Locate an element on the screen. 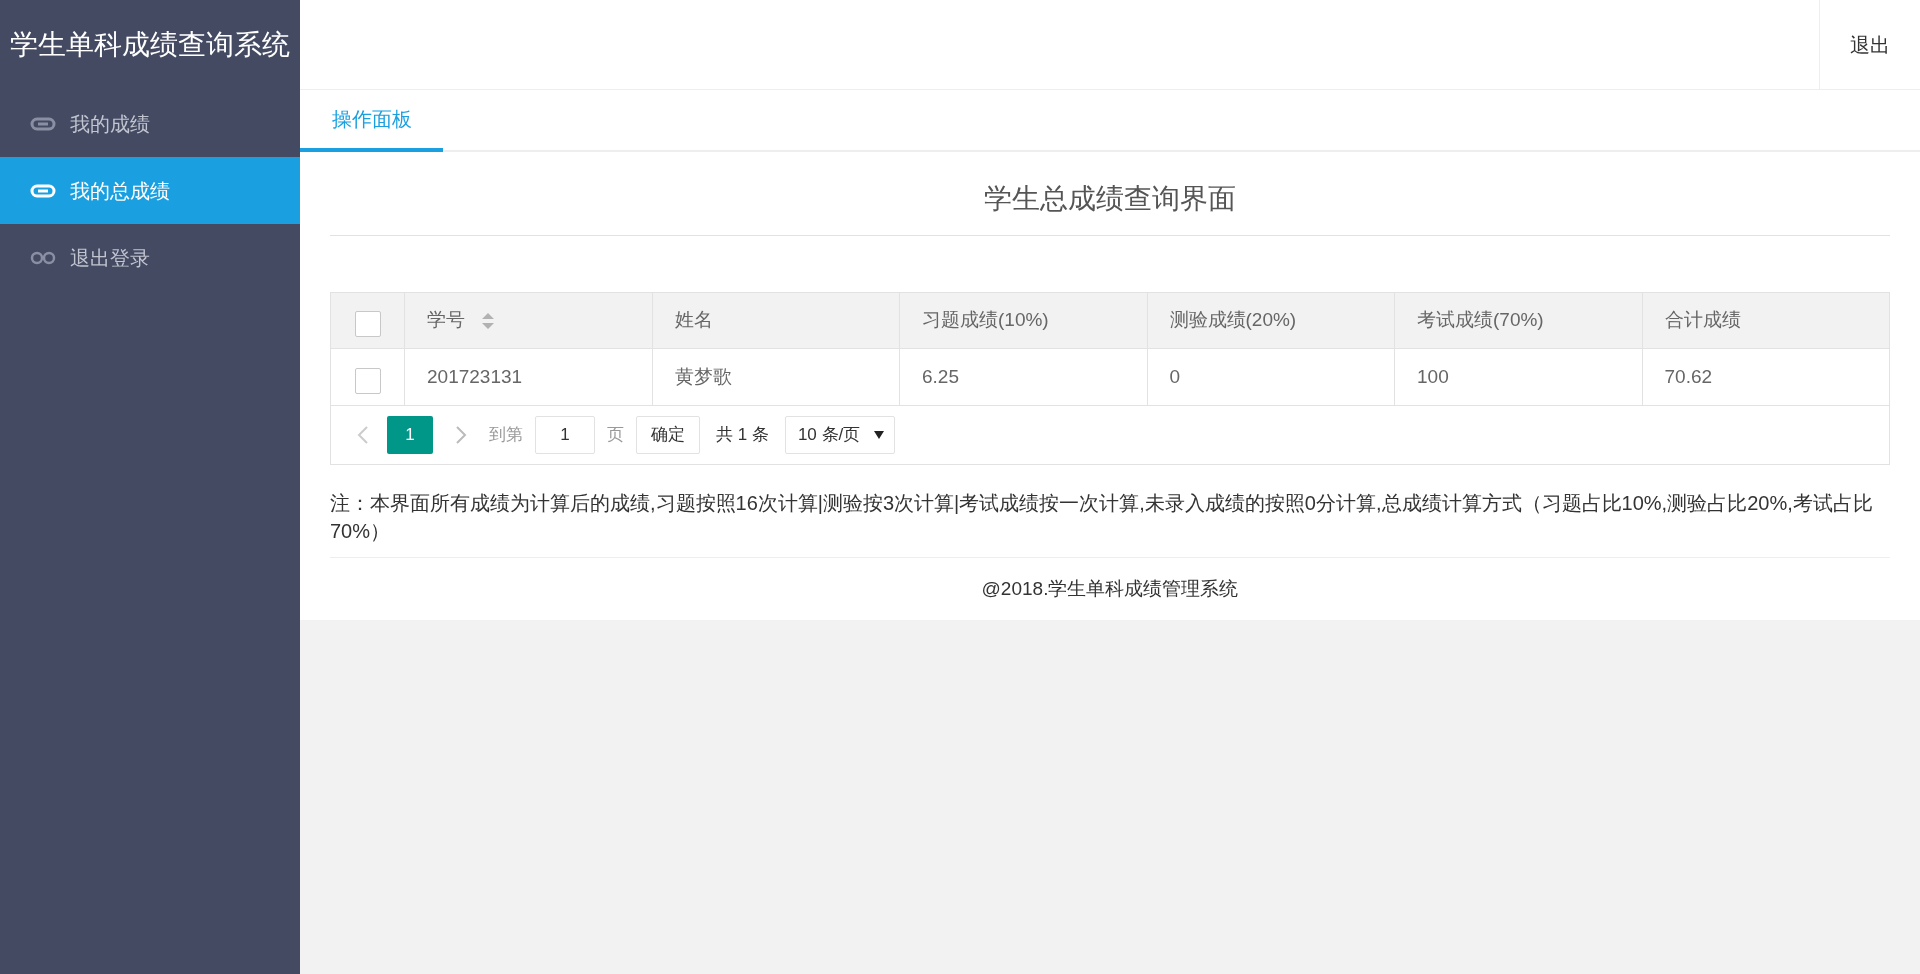 This screenshot has height=974, width=1920. next-page-icon is located at coordinates (461, 435).